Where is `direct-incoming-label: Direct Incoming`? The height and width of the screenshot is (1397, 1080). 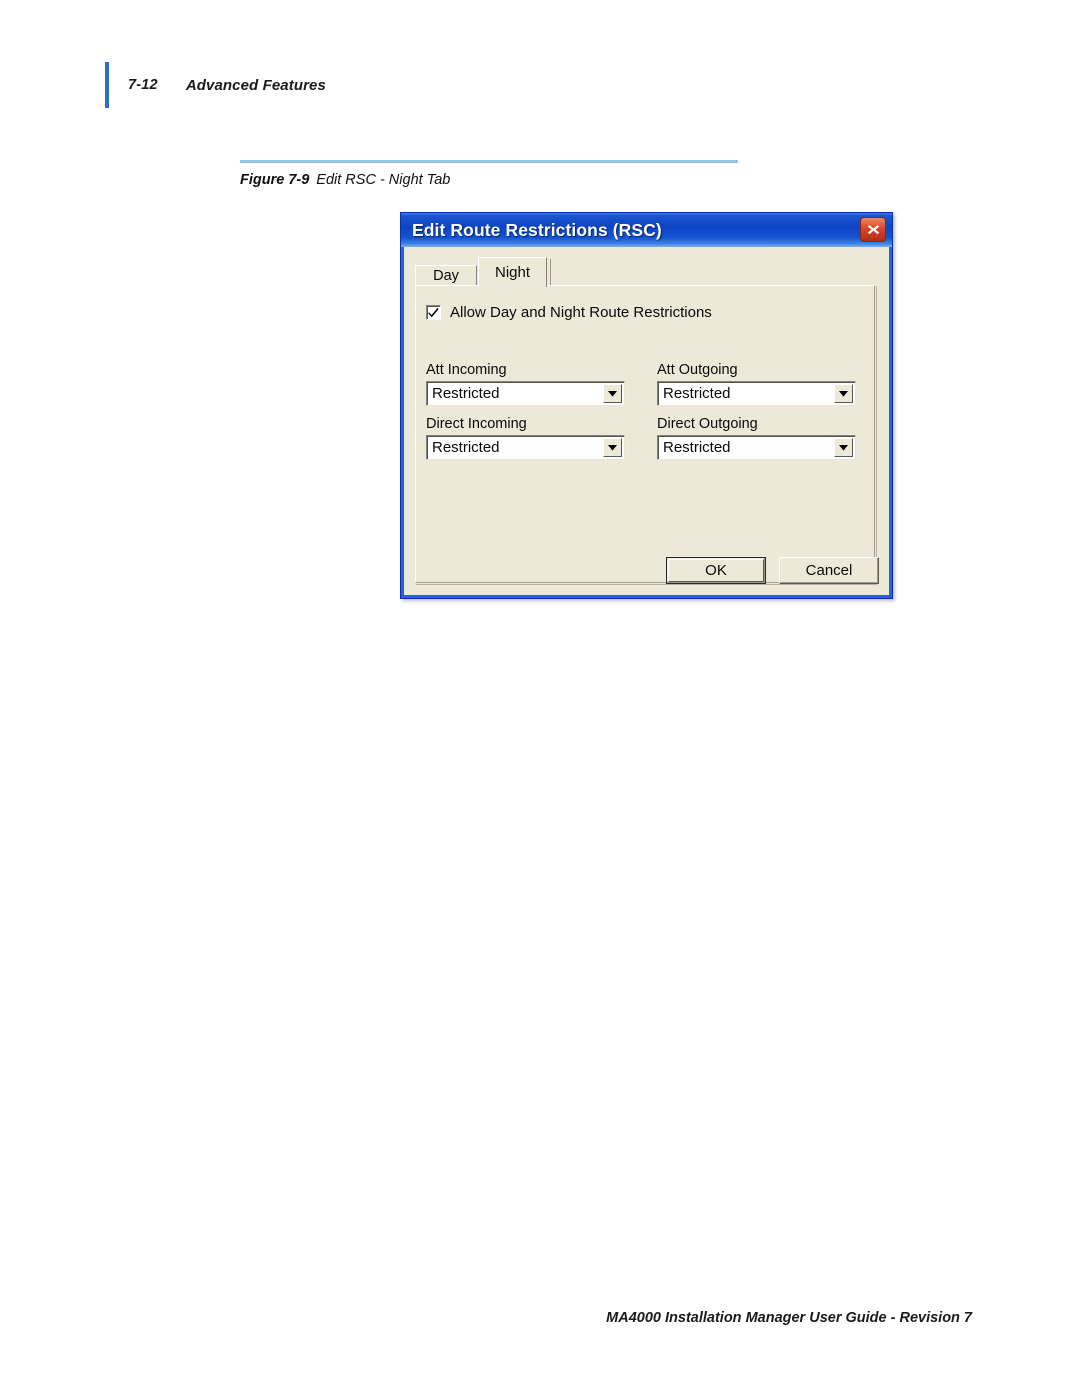
direct-incoming-label: Direct Incoming is located at coordinates (476, 424).